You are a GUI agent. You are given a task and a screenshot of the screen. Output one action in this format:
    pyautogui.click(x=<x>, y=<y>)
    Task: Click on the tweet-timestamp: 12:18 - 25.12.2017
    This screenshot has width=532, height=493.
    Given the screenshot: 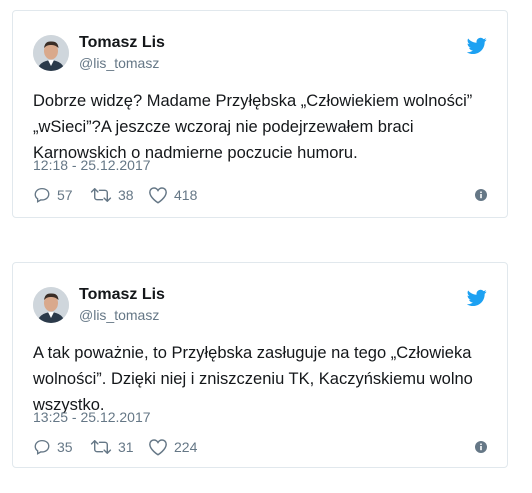 What is the action you would take?
    pyautogui.click(x=92, y=165)
    